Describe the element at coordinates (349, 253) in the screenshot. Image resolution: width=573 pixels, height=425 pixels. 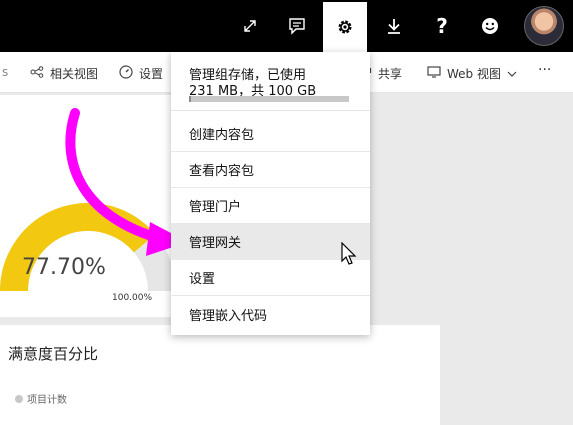
I see `mouse-pointer-icon` at that location.